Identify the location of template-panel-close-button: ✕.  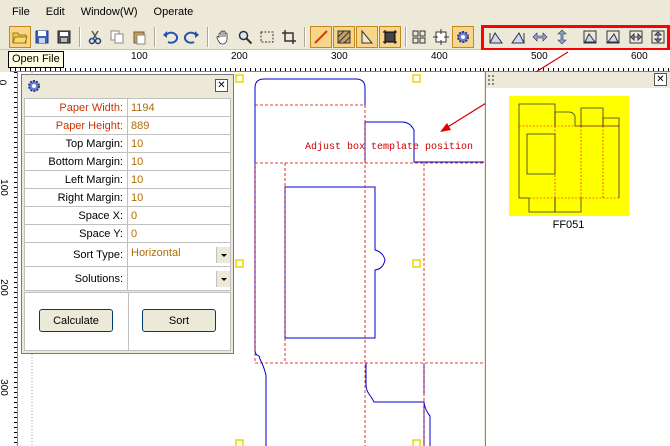
(660, 79).